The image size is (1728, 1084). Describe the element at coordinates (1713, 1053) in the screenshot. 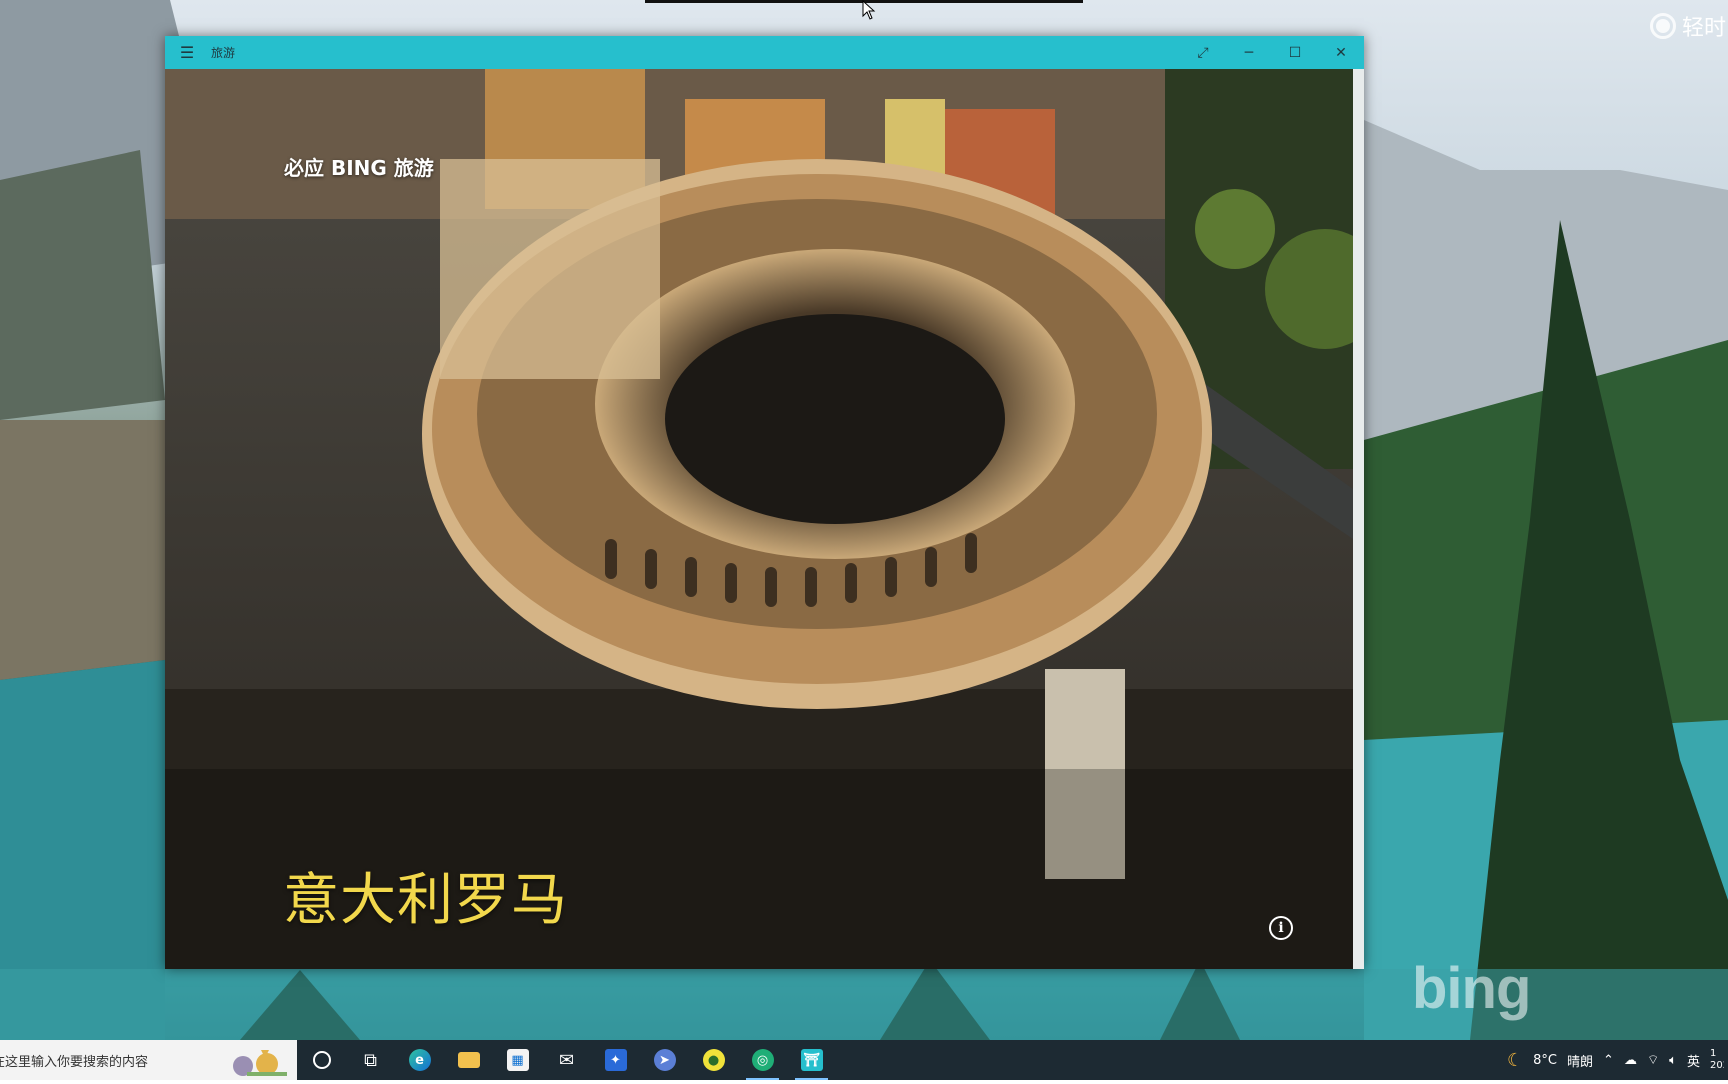

I see `clock-time: 1` at that location.